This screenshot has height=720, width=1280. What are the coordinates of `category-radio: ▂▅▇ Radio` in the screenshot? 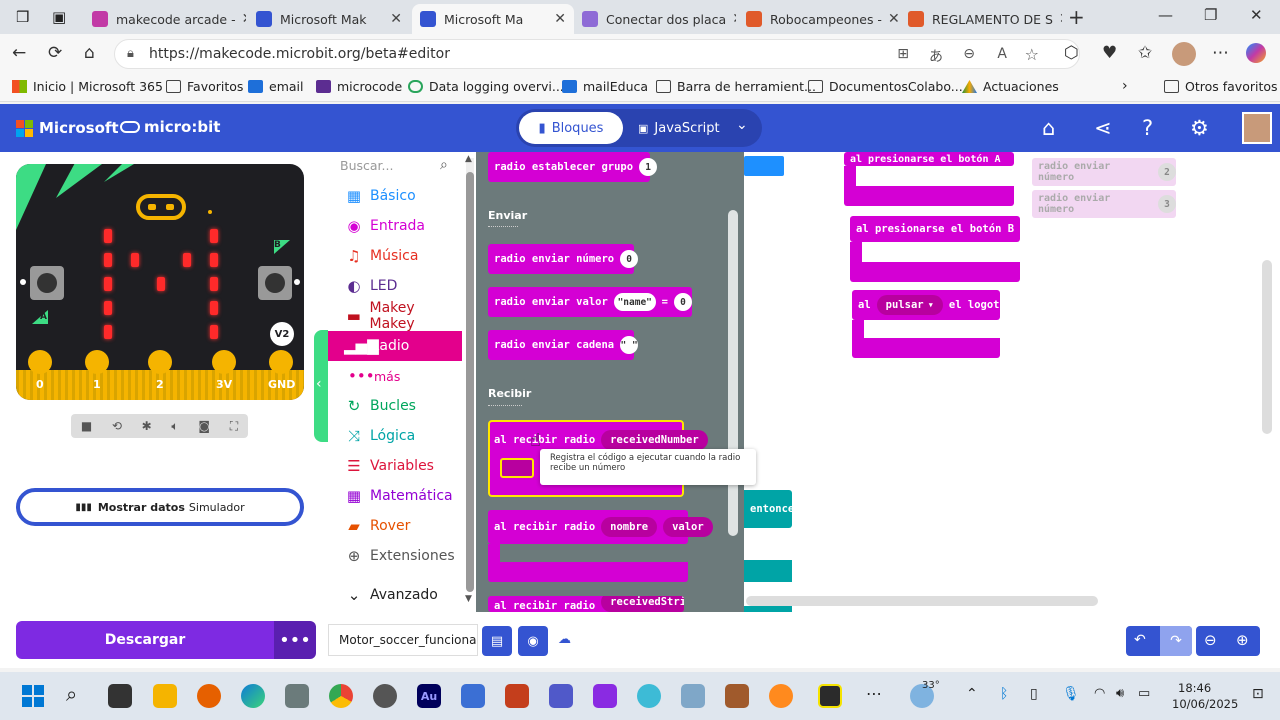 It's located at (395, 346).